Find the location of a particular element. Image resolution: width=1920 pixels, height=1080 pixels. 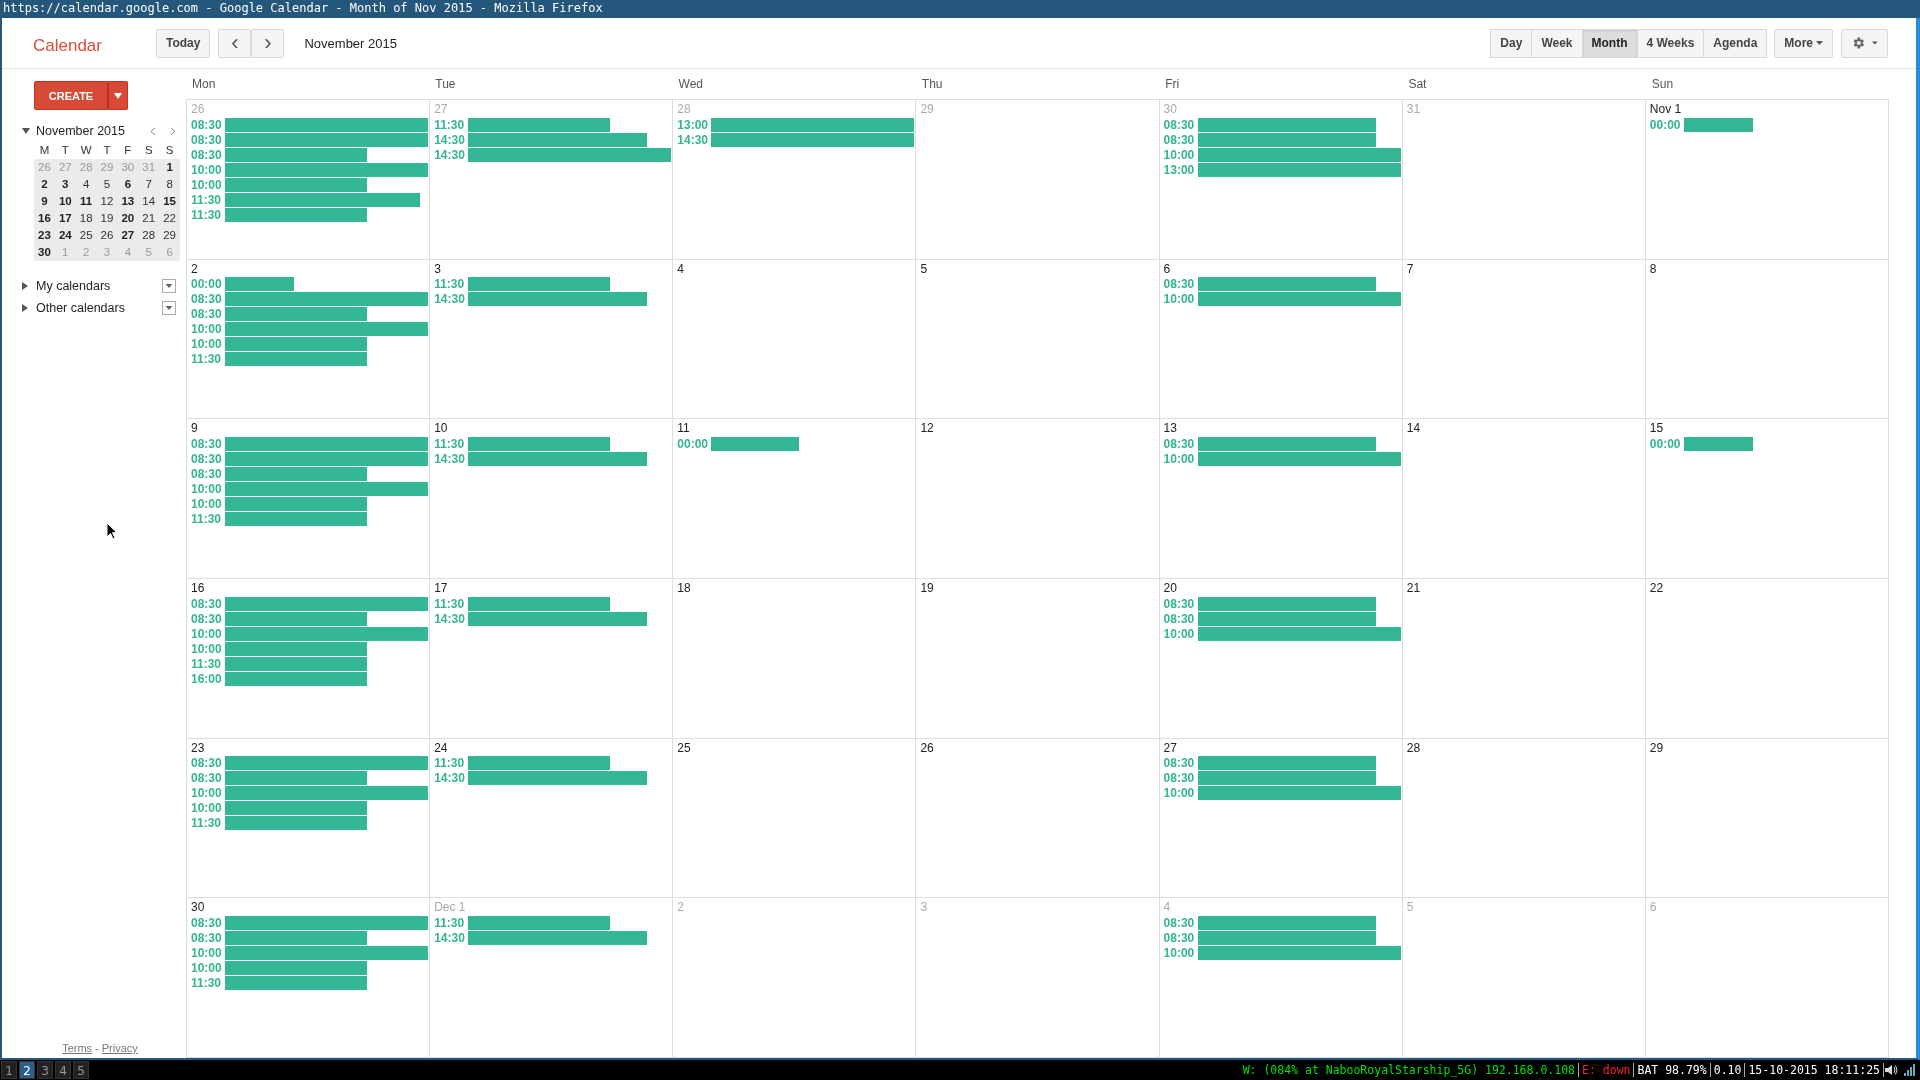

date-label: Dec 1 is located at coordinates (553, 908).